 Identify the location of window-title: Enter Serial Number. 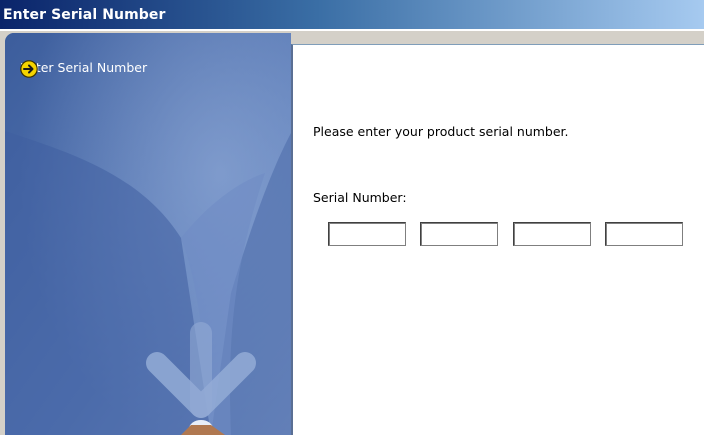
(84, 15).